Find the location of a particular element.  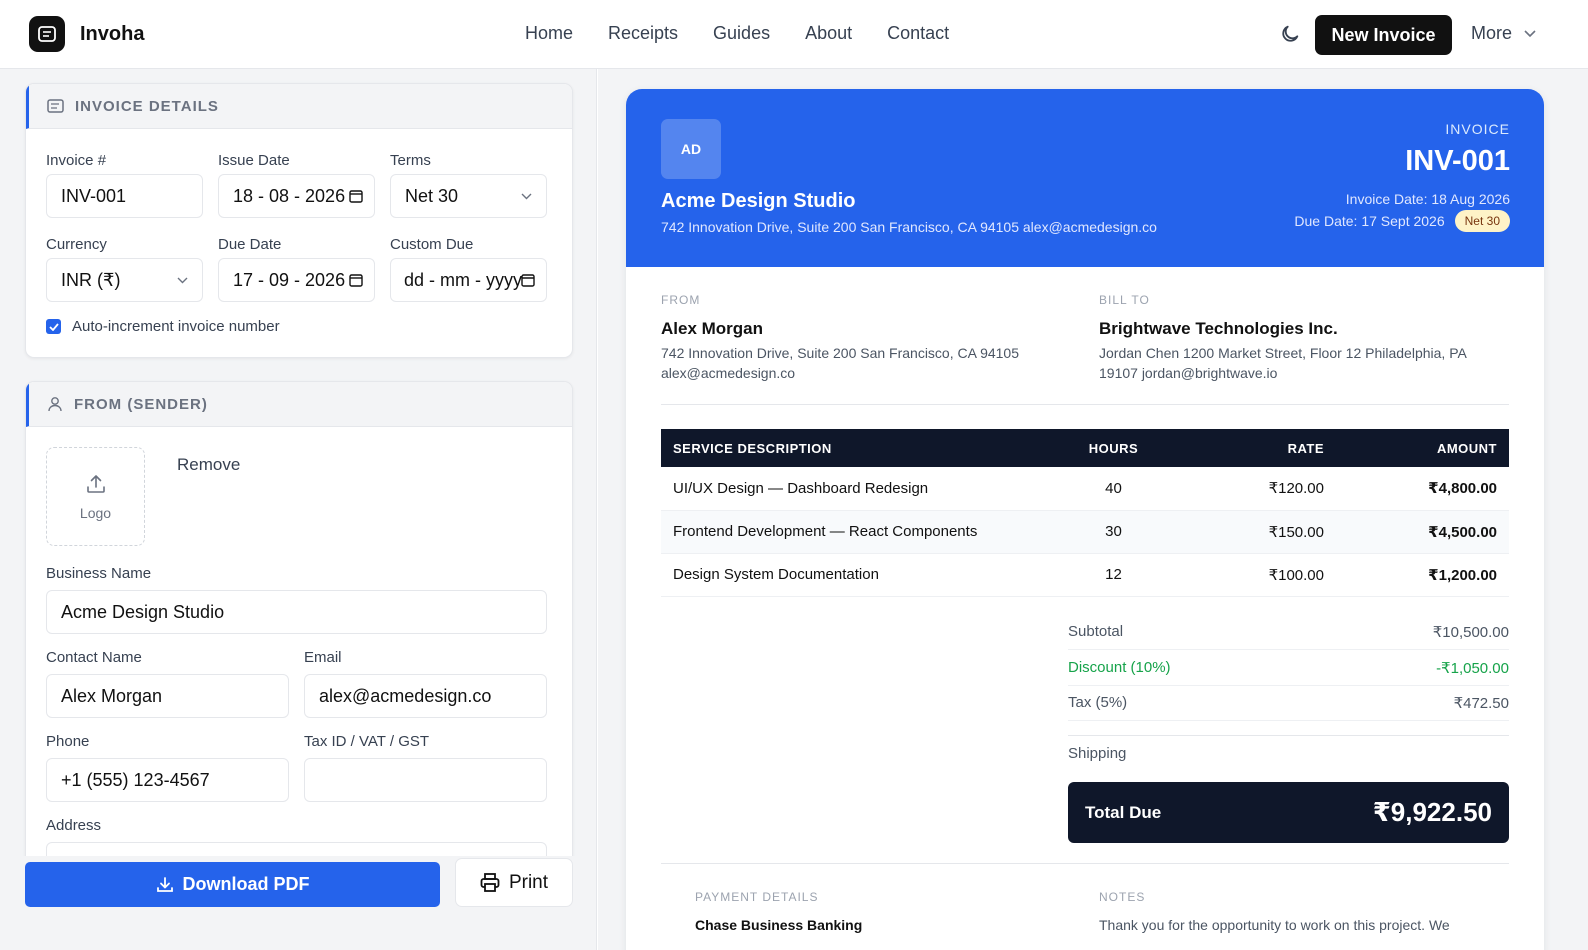

main-nav: Home Receipts Guides About Contact is located at coordinates (754, 33).